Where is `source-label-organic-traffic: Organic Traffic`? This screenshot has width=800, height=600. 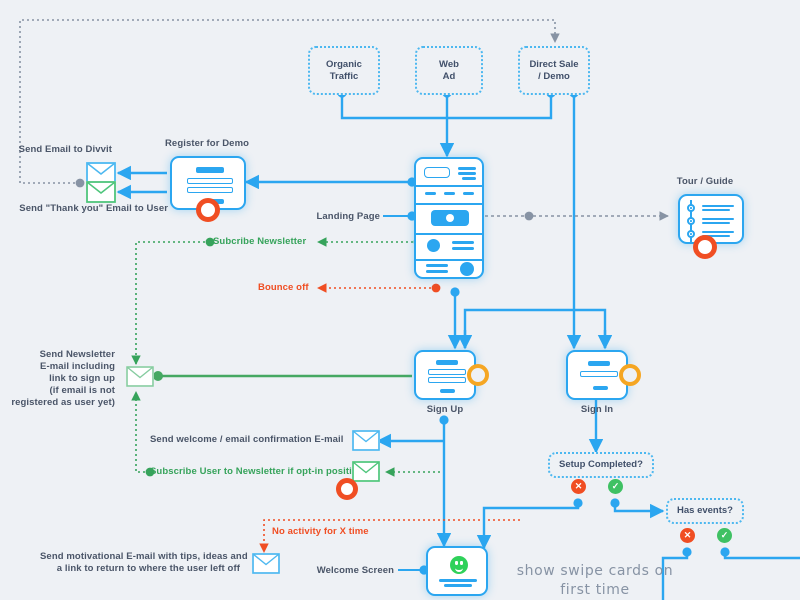 source-label-organic-traffic: Organic Traffic is located at coordinates (344, 70).